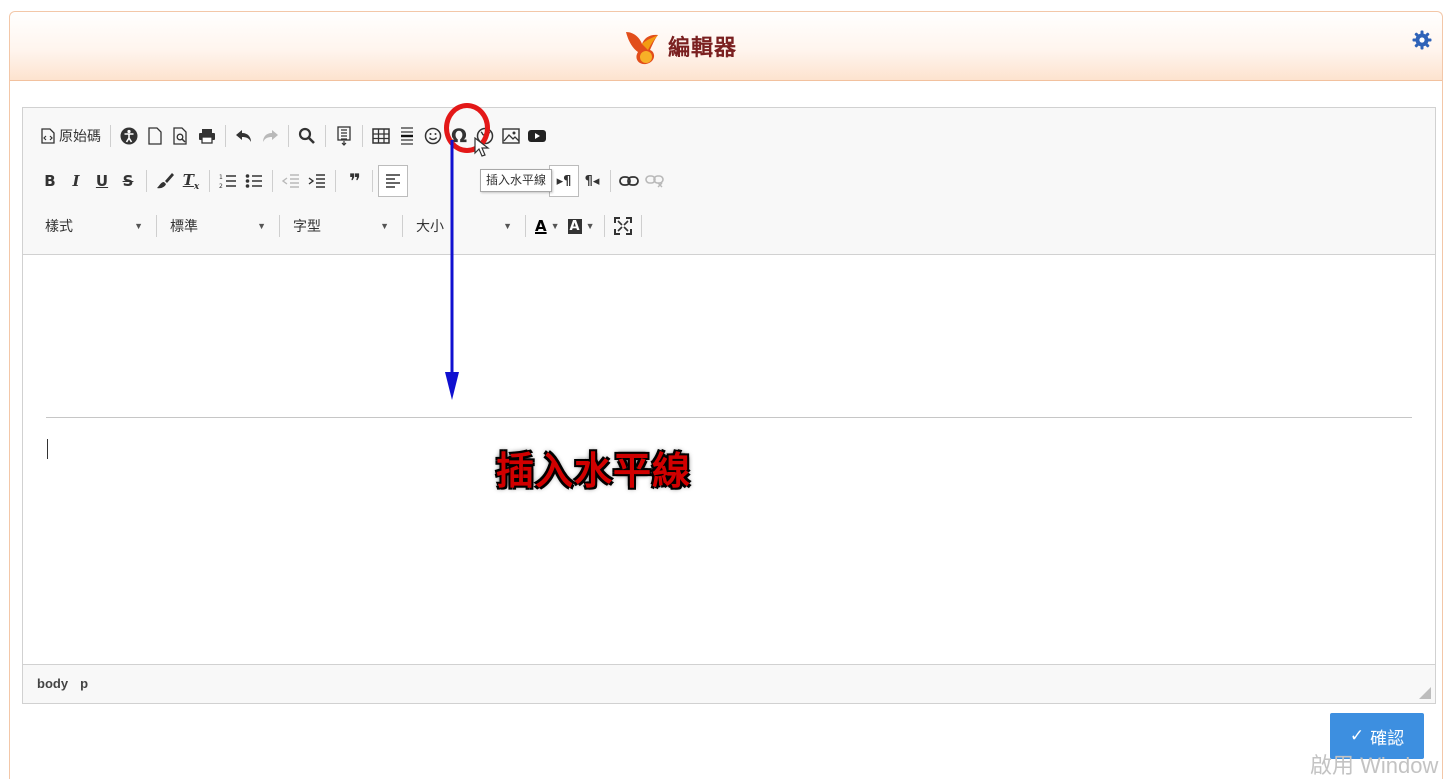 Image resolution: width=1443 pixels, height=780 pixels. I want to click on inserted-horizontal-rule, so click(729, 417).